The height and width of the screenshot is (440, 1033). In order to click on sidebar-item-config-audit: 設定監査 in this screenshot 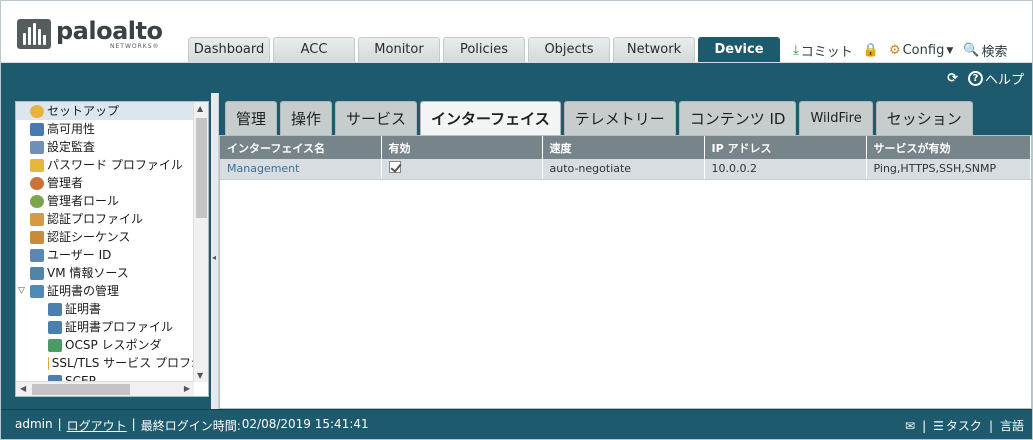, I will do `click(105, 147)`.